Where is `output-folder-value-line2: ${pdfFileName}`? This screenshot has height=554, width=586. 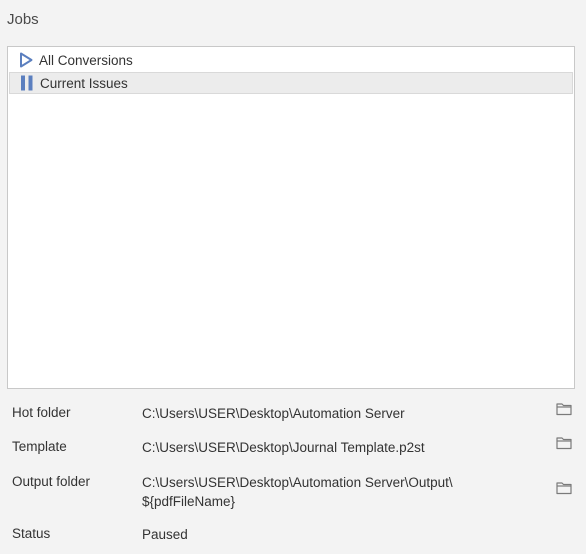
output-folder-value-line2: ${pdfFileName} is located at coordinates (189, 501).